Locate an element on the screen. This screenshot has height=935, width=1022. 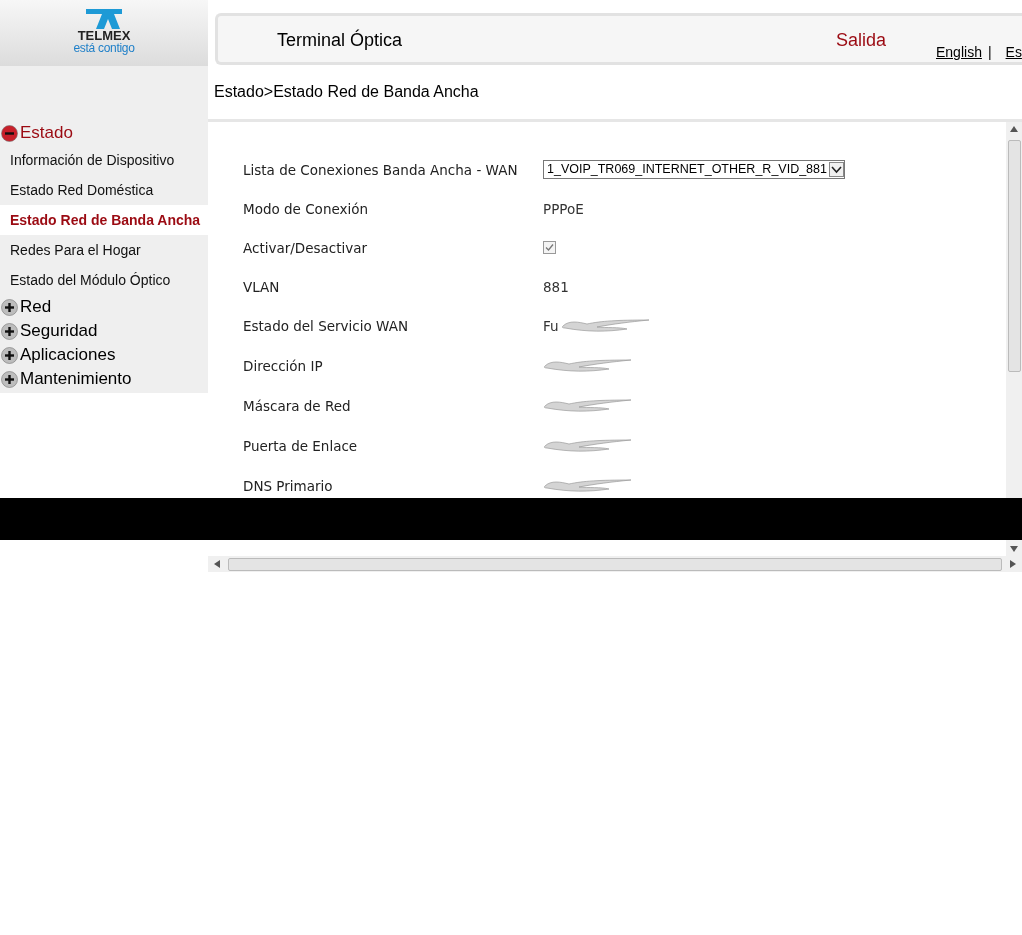
scroll-left-icon is located at coordinates (217, 564).